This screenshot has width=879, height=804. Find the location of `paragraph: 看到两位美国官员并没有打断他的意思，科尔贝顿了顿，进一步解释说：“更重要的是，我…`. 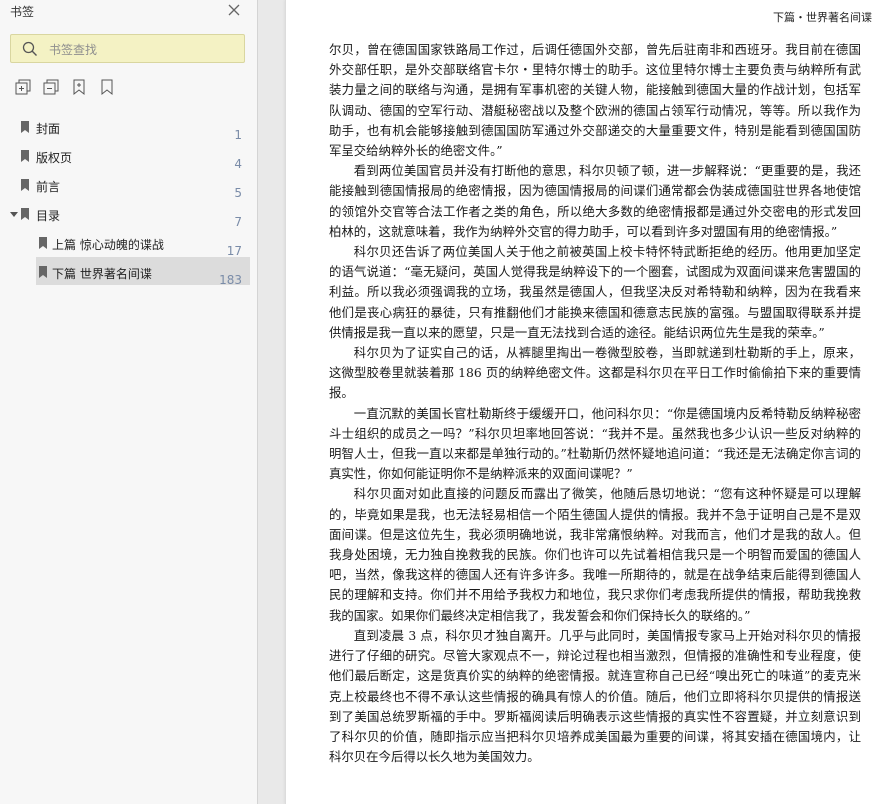

paragraph: 看到两位美国官员并没有打断他的意思，科尔贝顿了顿，进一步解释说：“更重要的是，我… is located at coordinates (595, 201).